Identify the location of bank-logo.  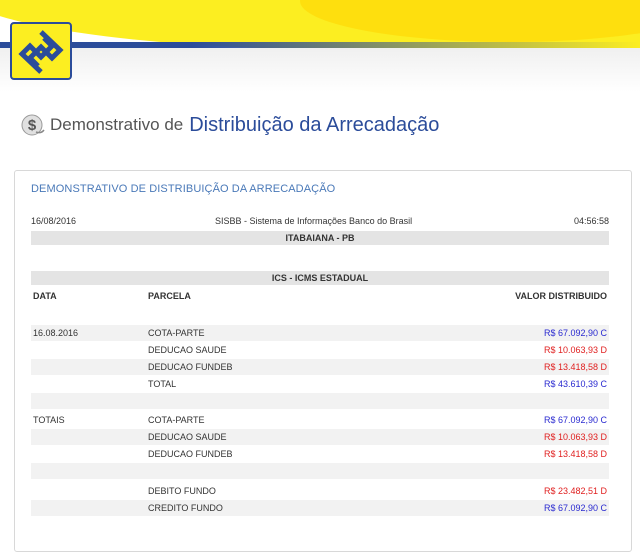
(41, 51).